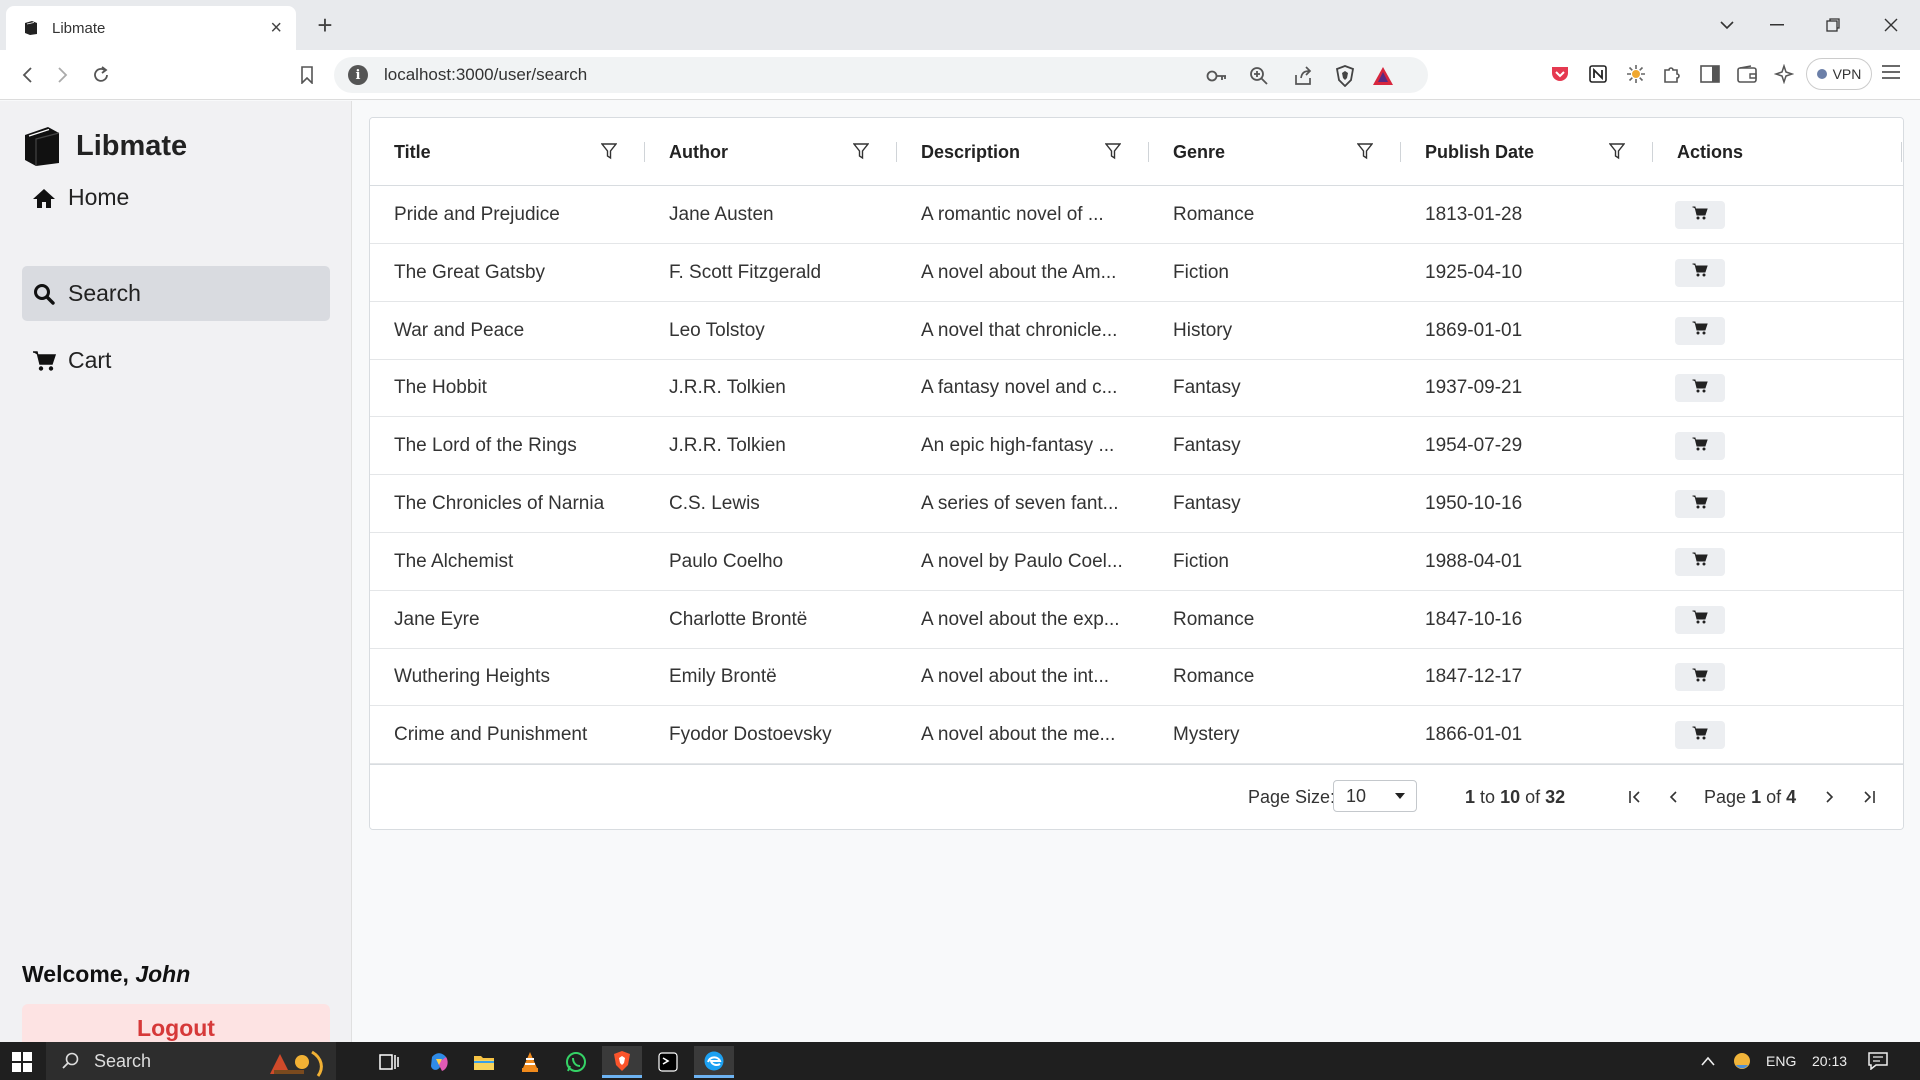 This screenshot has width=1920, height=1080. What do you see at coordinates (27, 75) in the screenshot?
I see `back-icon` at bounding box center [27, 75].